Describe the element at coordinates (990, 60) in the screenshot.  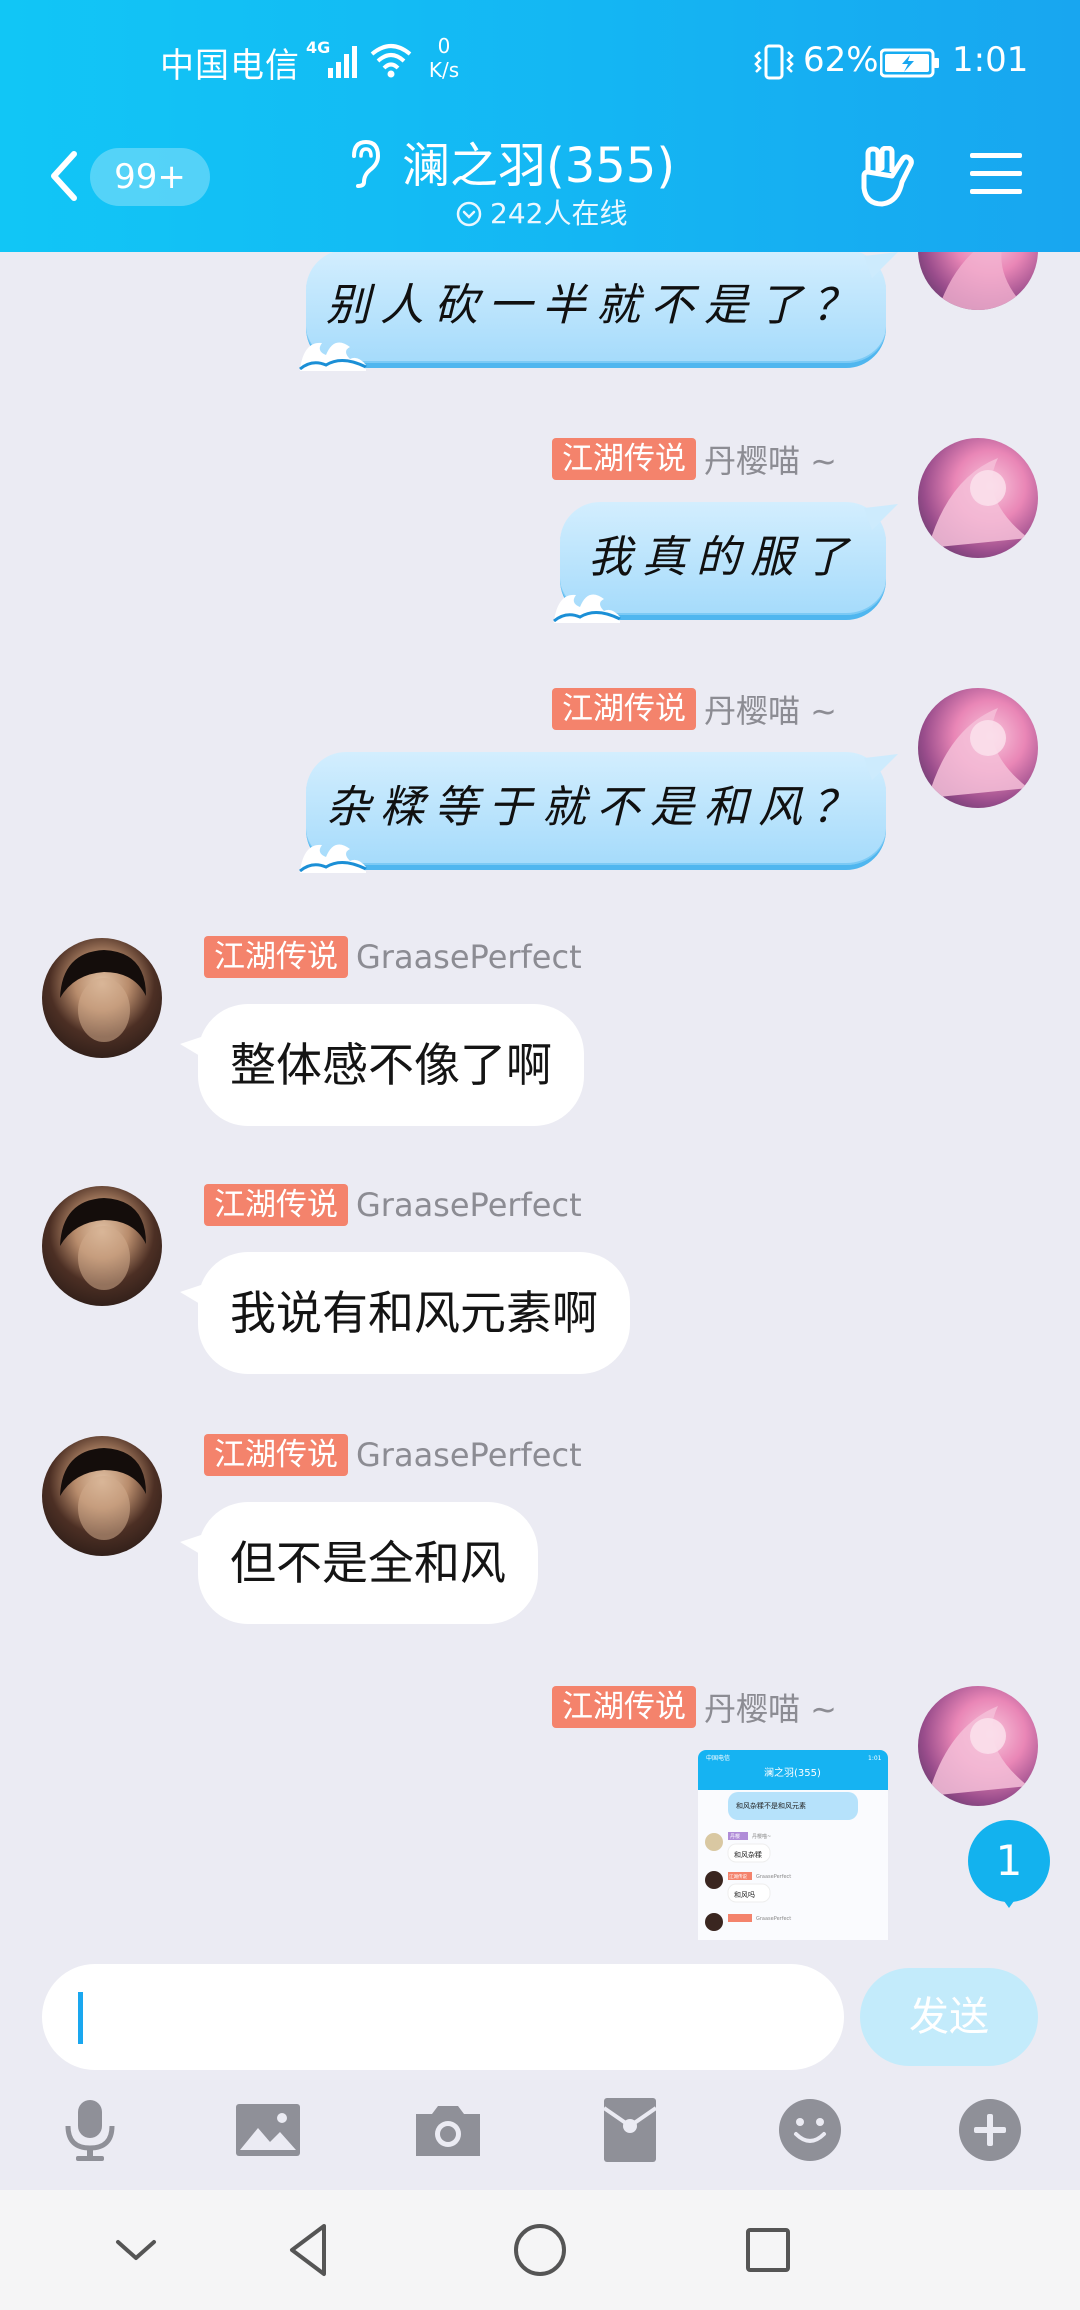
I see `clock: 1:01` at that location.